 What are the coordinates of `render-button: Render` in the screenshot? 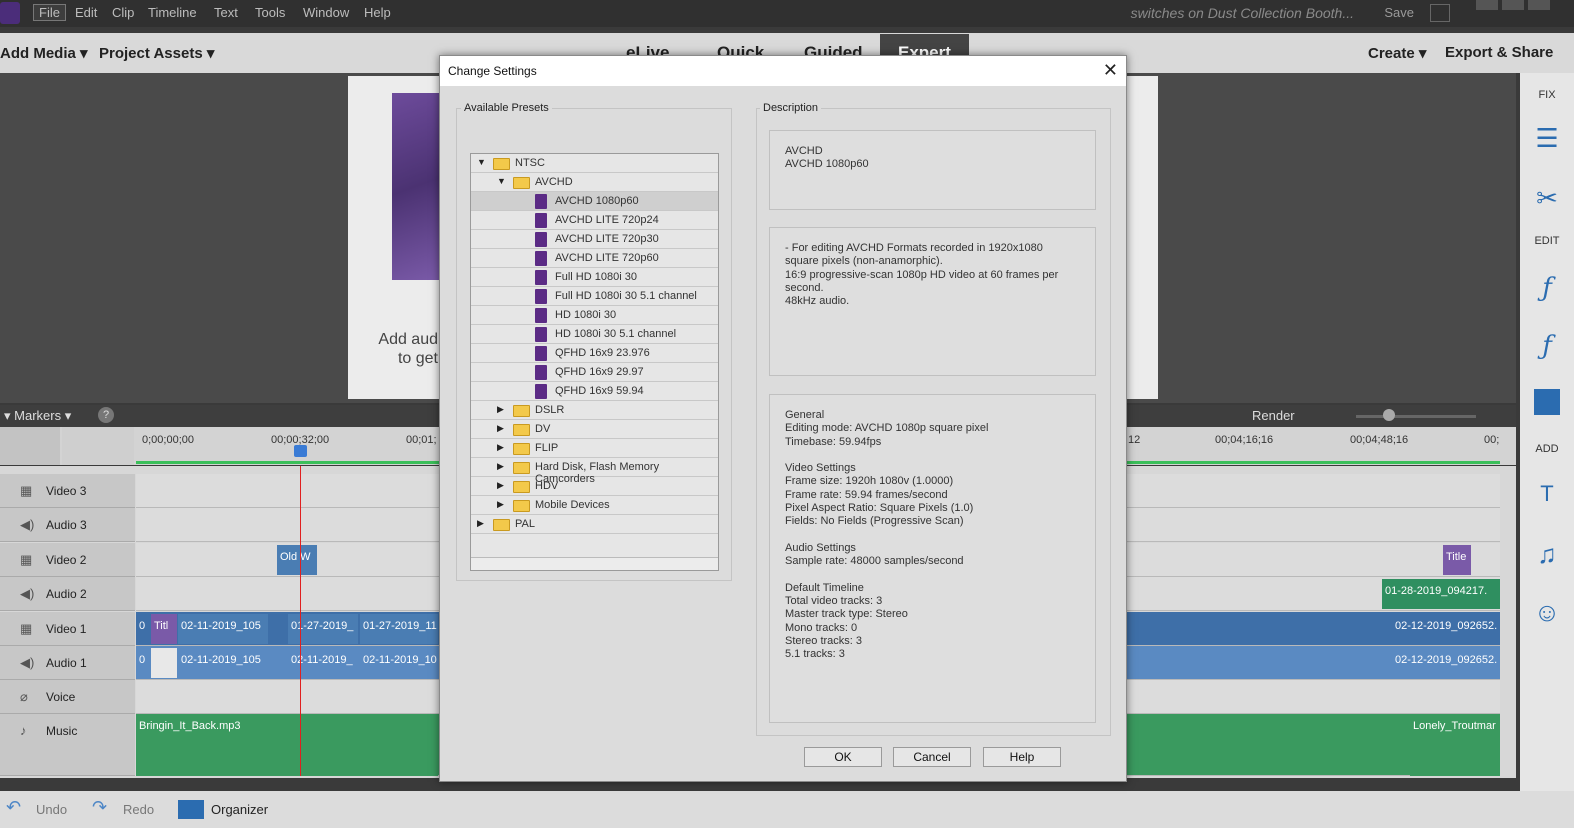 It's located at (1273, 415).